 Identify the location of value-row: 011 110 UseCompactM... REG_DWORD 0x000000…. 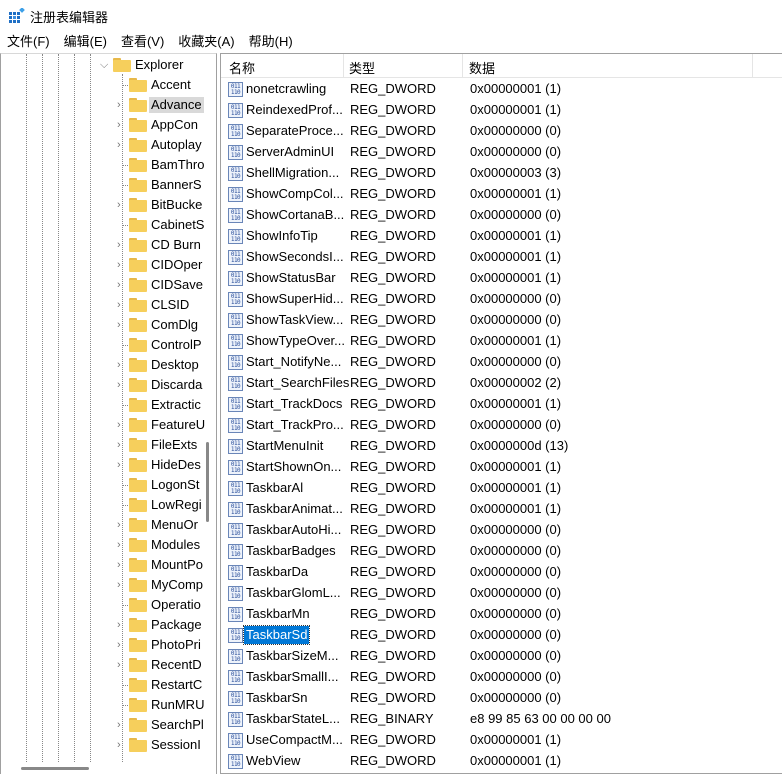
(501, 740).